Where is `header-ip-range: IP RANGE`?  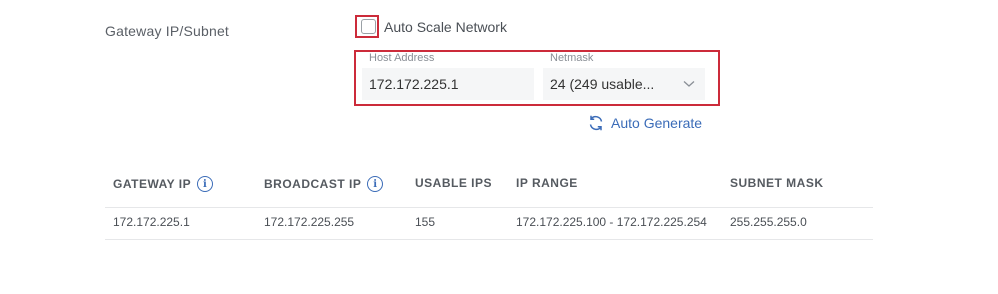 header-ip-range: IP RANGE is located at coordinates (547, 183).